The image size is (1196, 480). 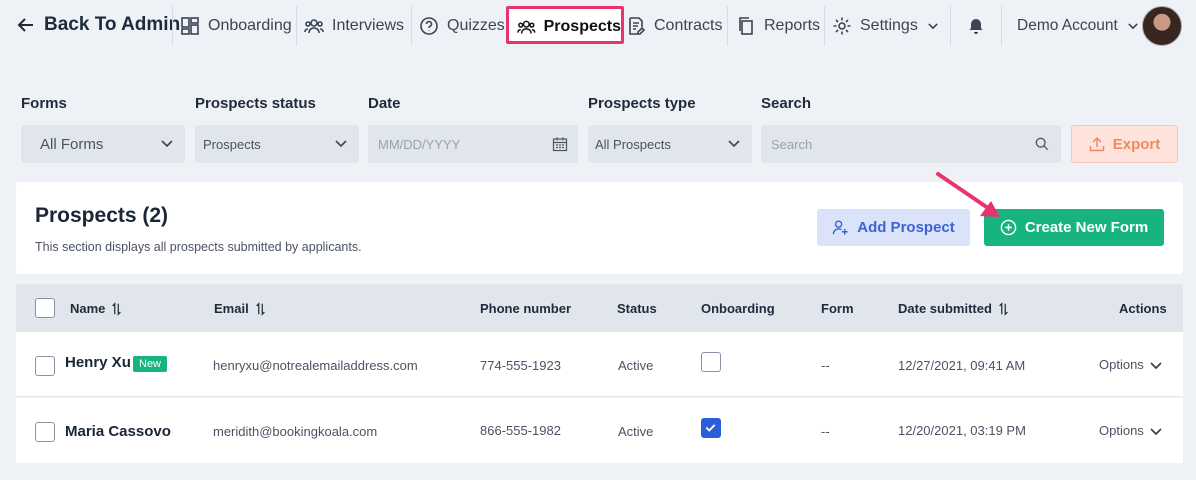 I want to click on annotation-arrow-icon, so click(x=968, y=194).